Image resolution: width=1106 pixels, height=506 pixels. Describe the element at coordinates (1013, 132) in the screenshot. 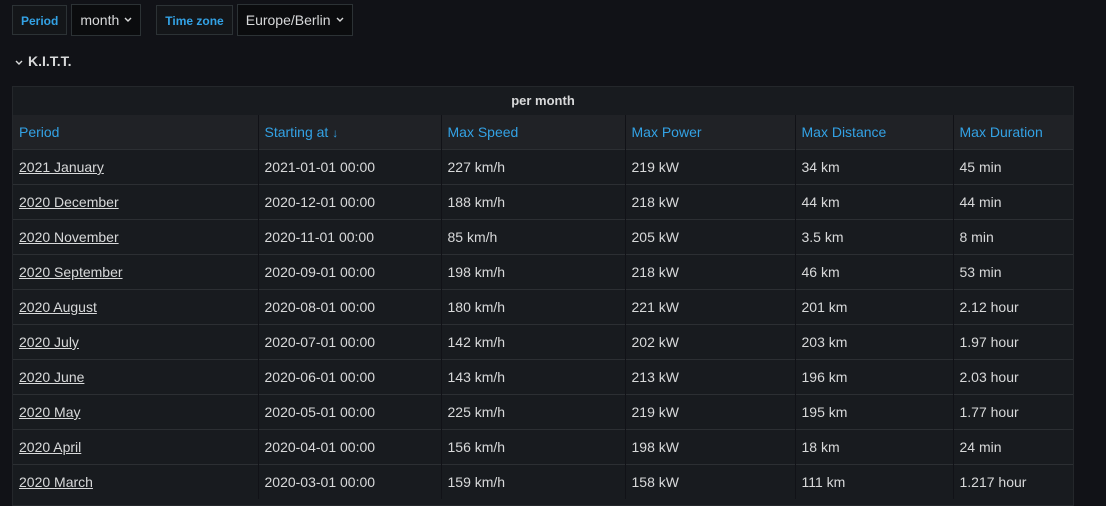

I see `column-header-max-duration: Max Duration` at that location.